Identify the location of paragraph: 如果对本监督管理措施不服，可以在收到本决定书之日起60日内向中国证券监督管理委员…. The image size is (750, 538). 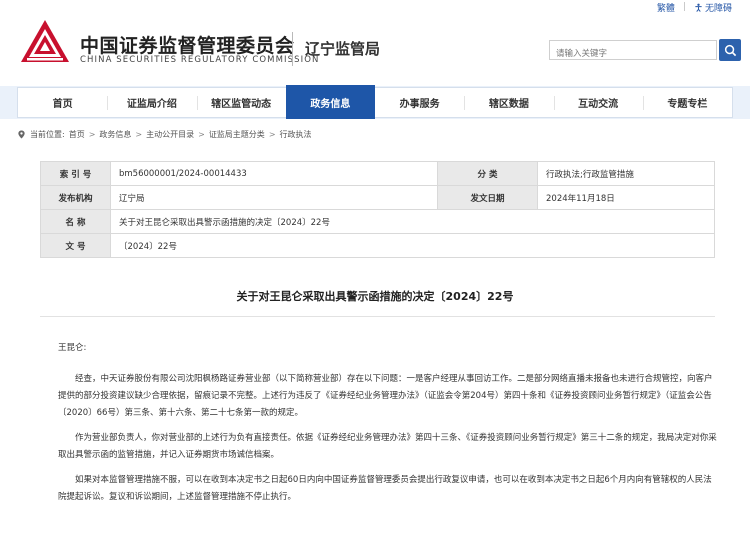
(385, 488).